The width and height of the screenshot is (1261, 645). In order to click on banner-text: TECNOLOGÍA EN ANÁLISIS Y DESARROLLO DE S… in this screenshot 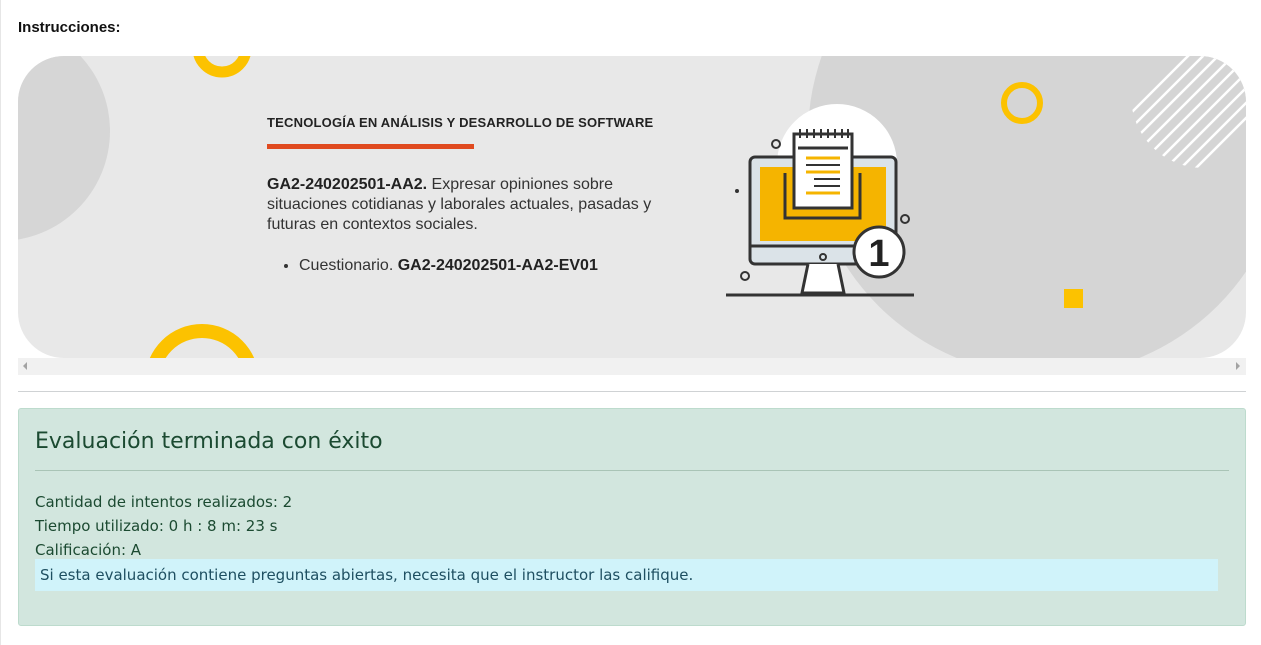, I will do `click(477, 195)`.